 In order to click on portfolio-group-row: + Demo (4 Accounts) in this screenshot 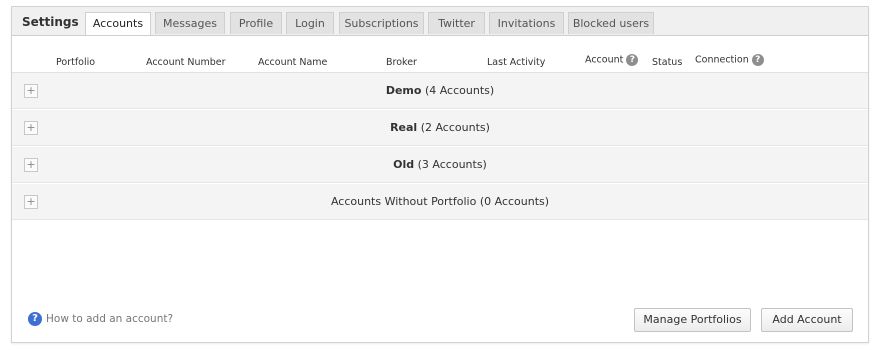, I will do `click(440, 91)`.